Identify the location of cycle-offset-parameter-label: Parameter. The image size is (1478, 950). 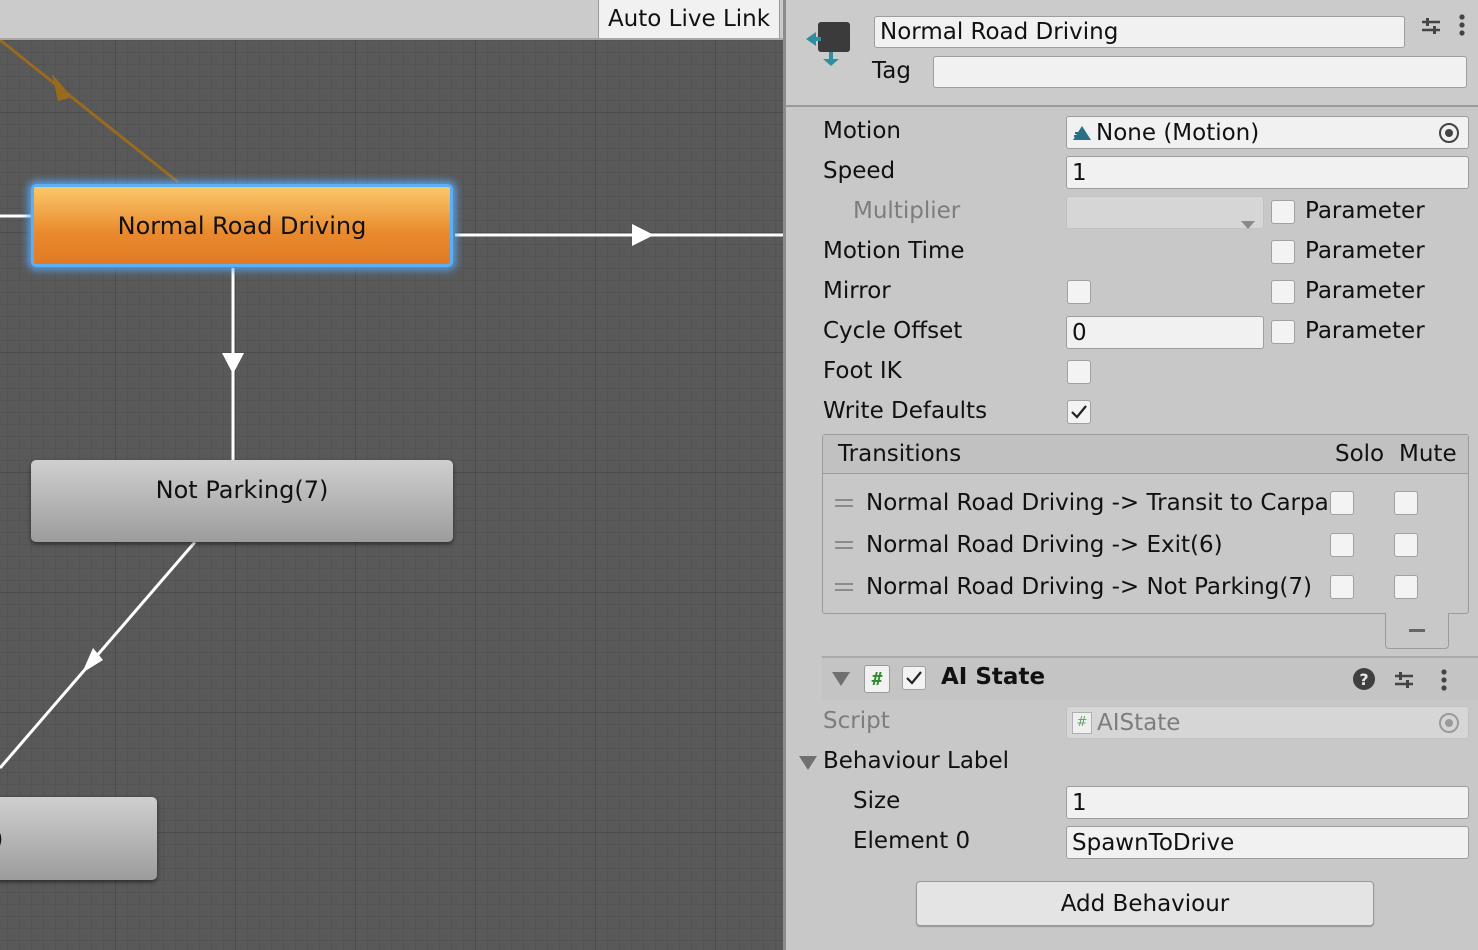
(1365, 331).